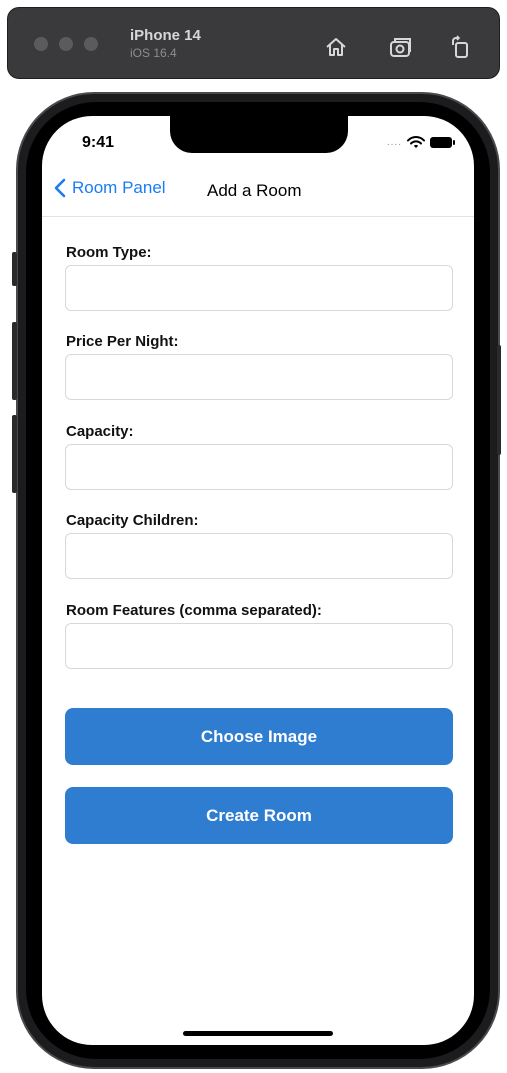 The image size is (507, 1073). What do you see at coordinates (132, 520) in the screenshot?
I see `capacity-children-label: Capacity Children:` at bounding box center [132, 520].